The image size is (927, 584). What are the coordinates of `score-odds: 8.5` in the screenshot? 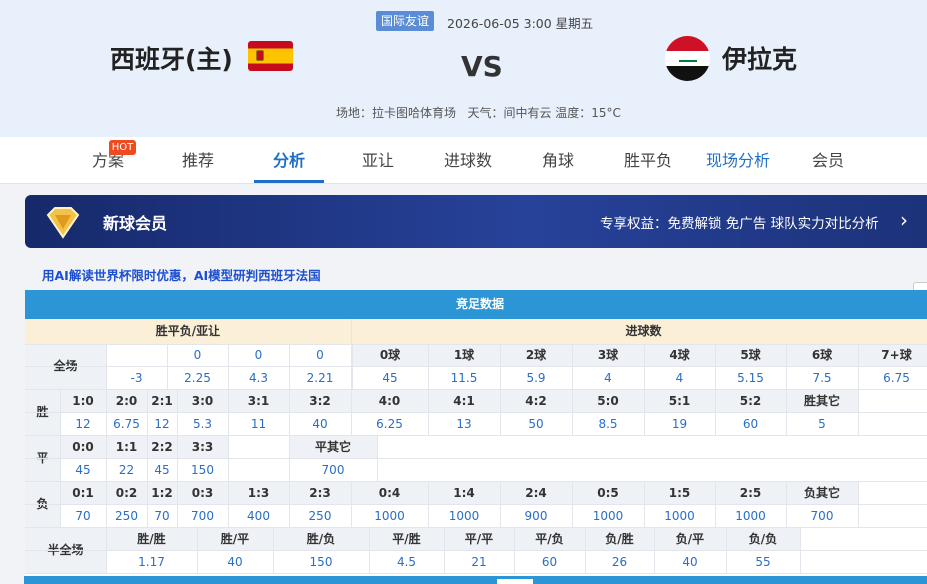 It's located at (608, 424).